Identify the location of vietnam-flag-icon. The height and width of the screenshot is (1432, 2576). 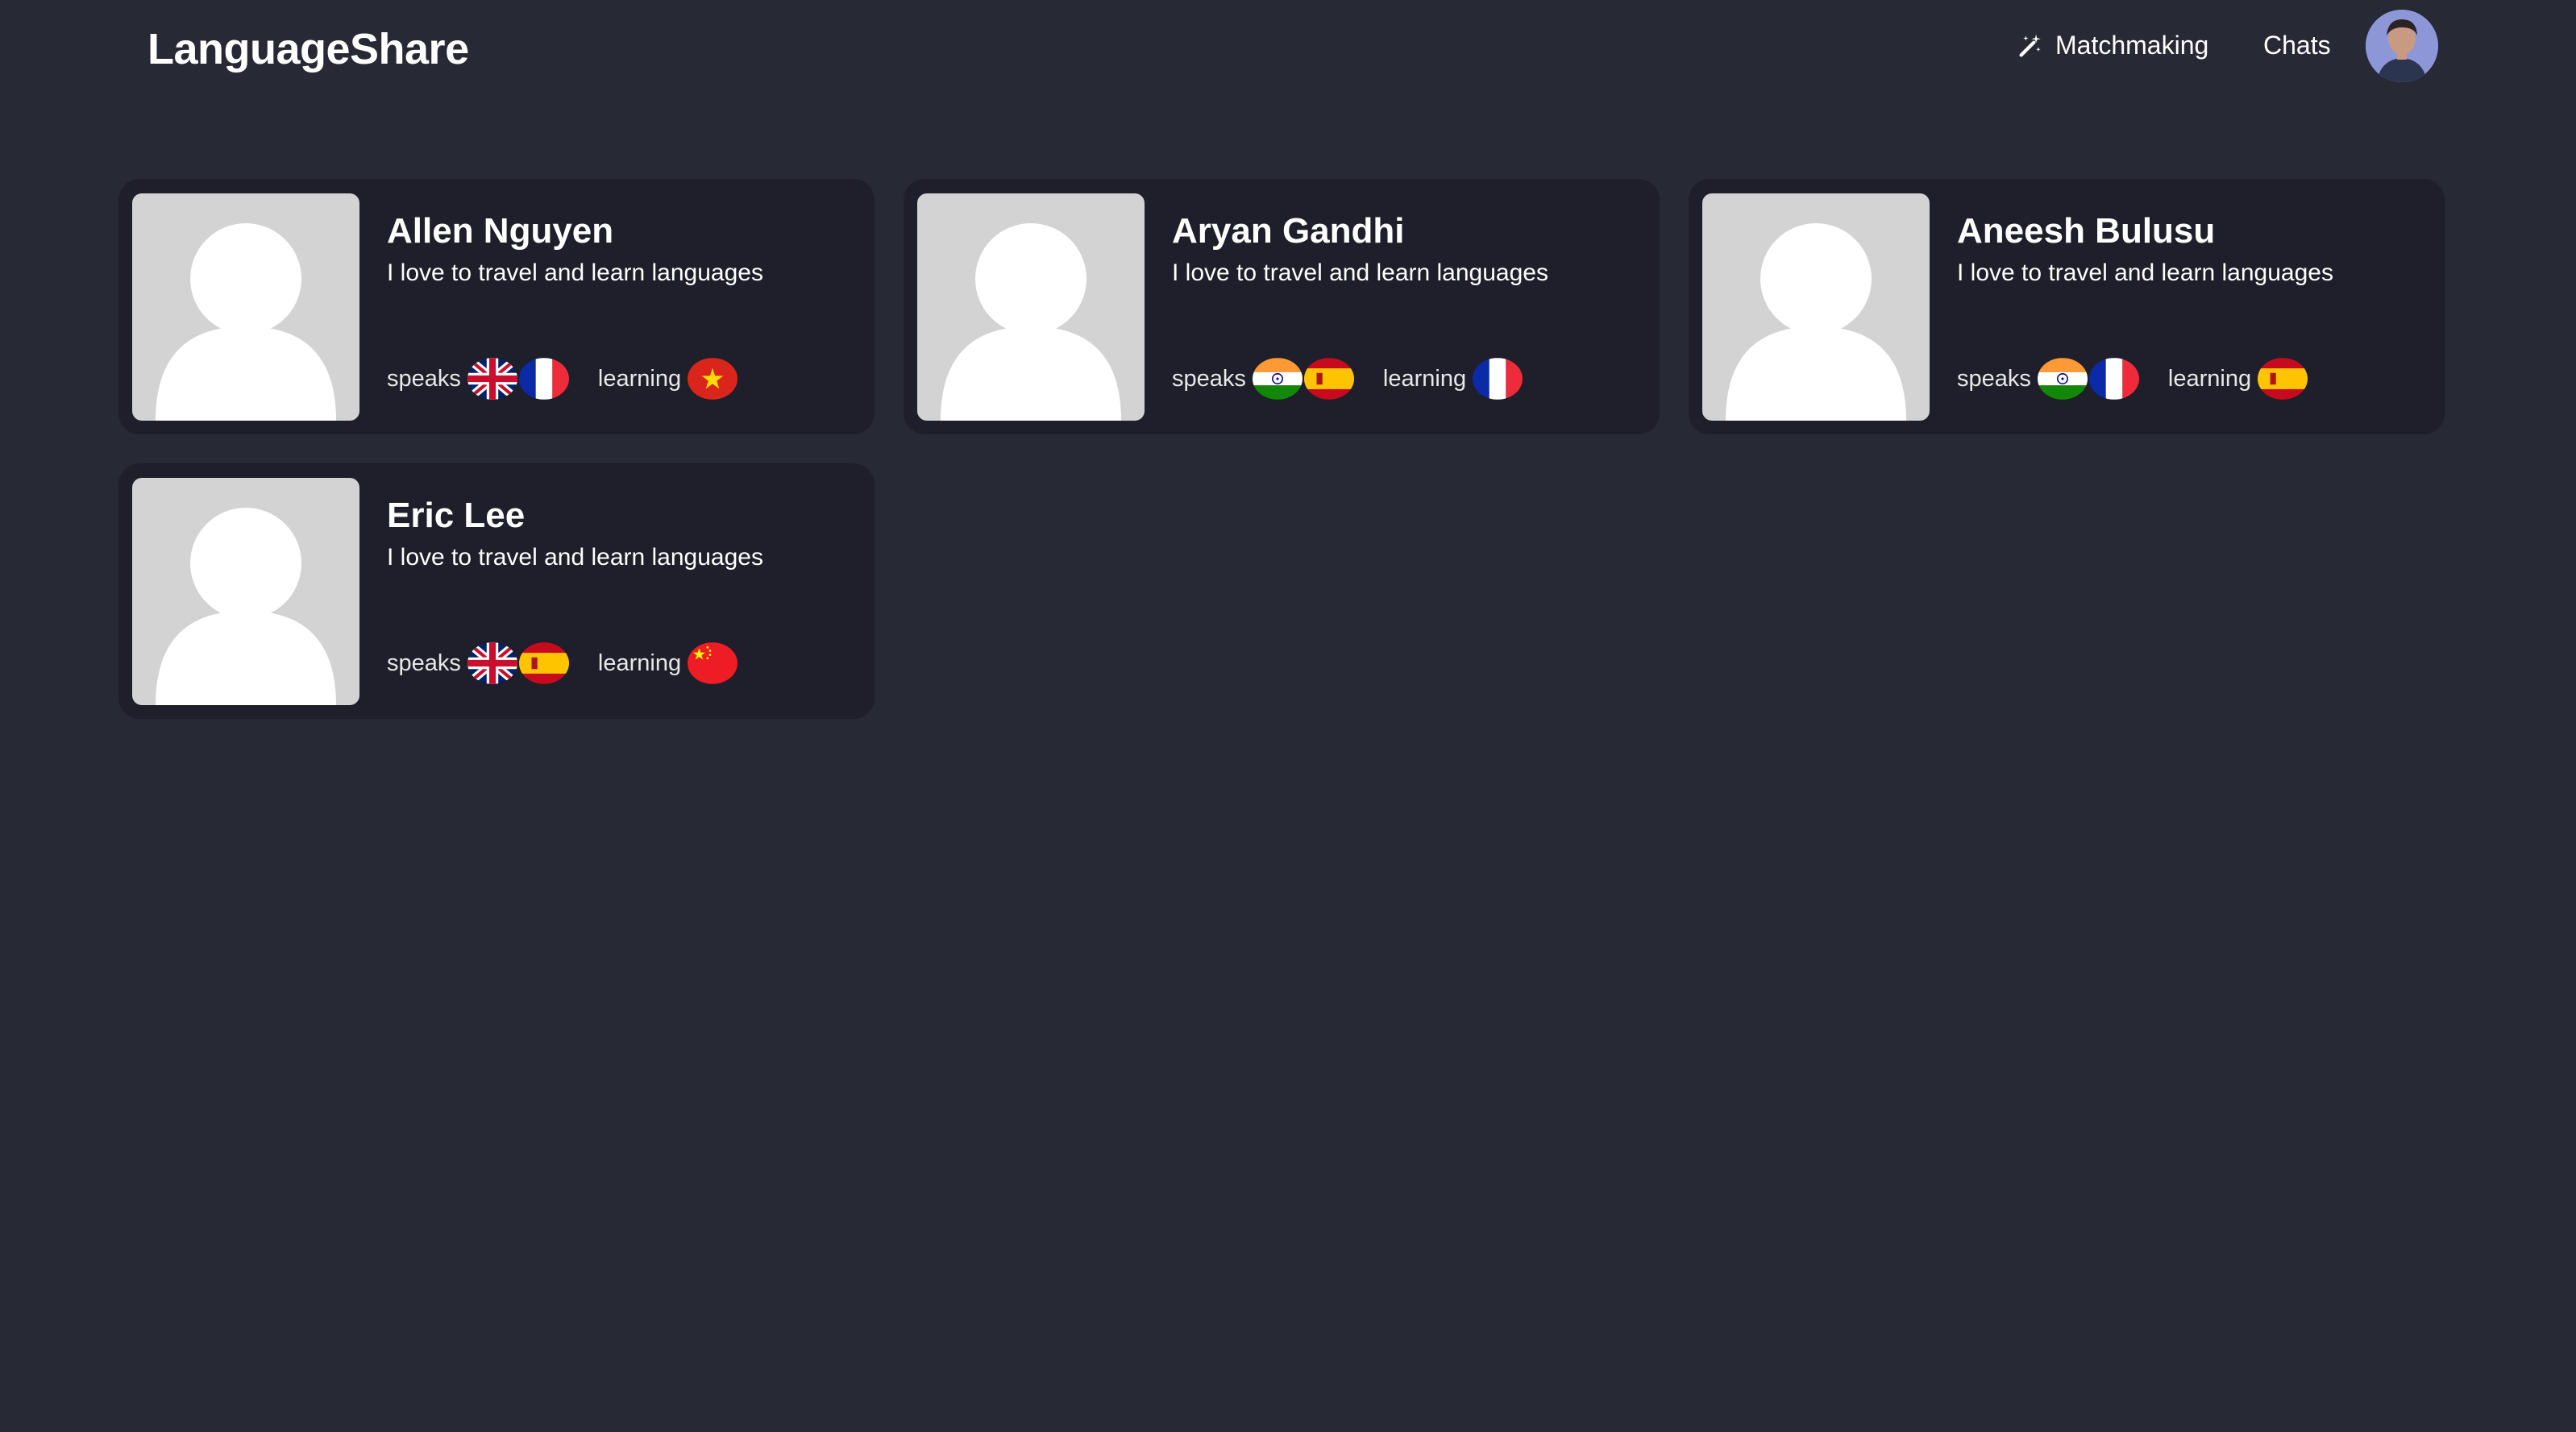
(713, 379).